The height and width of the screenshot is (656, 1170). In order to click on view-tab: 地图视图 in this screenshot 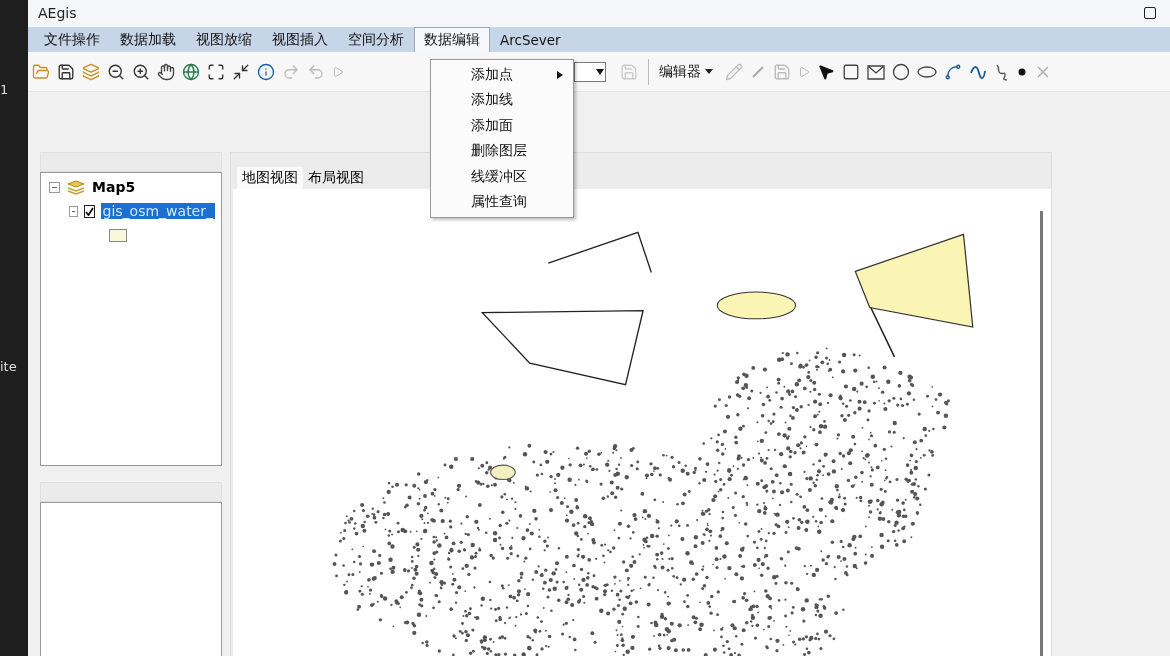, I will do `click(270, 178)`.